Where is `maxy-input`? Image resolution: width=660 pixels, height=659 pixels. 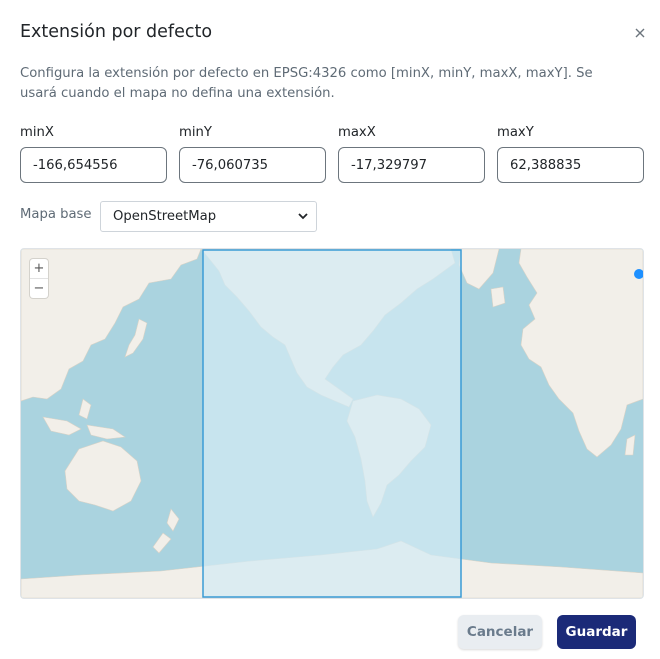
maxy-input is located at coordinates (570, 165).